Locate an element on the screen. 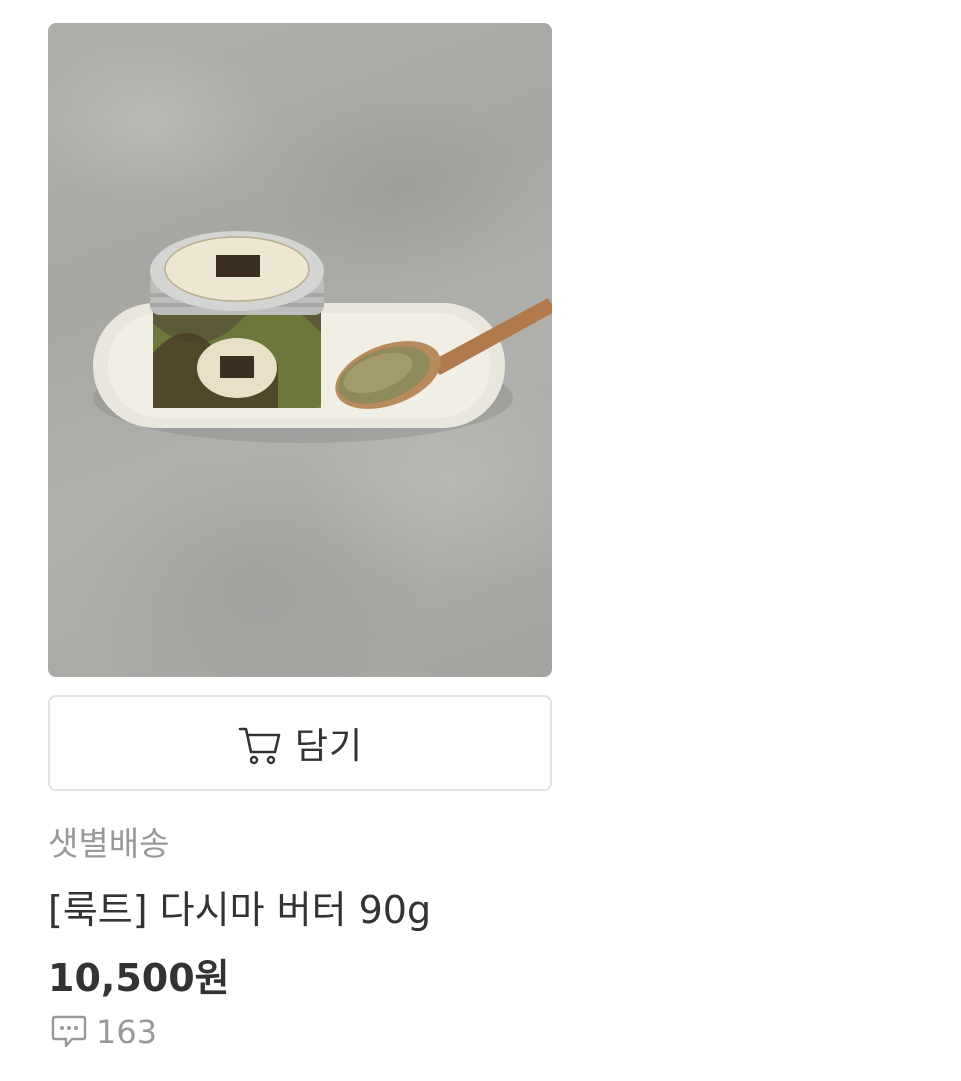 Image resolution: width=961 pixels, height=1081 pixels. product-title: [룩트] 다시마 버터 90g is located at coordinates (239, 906).